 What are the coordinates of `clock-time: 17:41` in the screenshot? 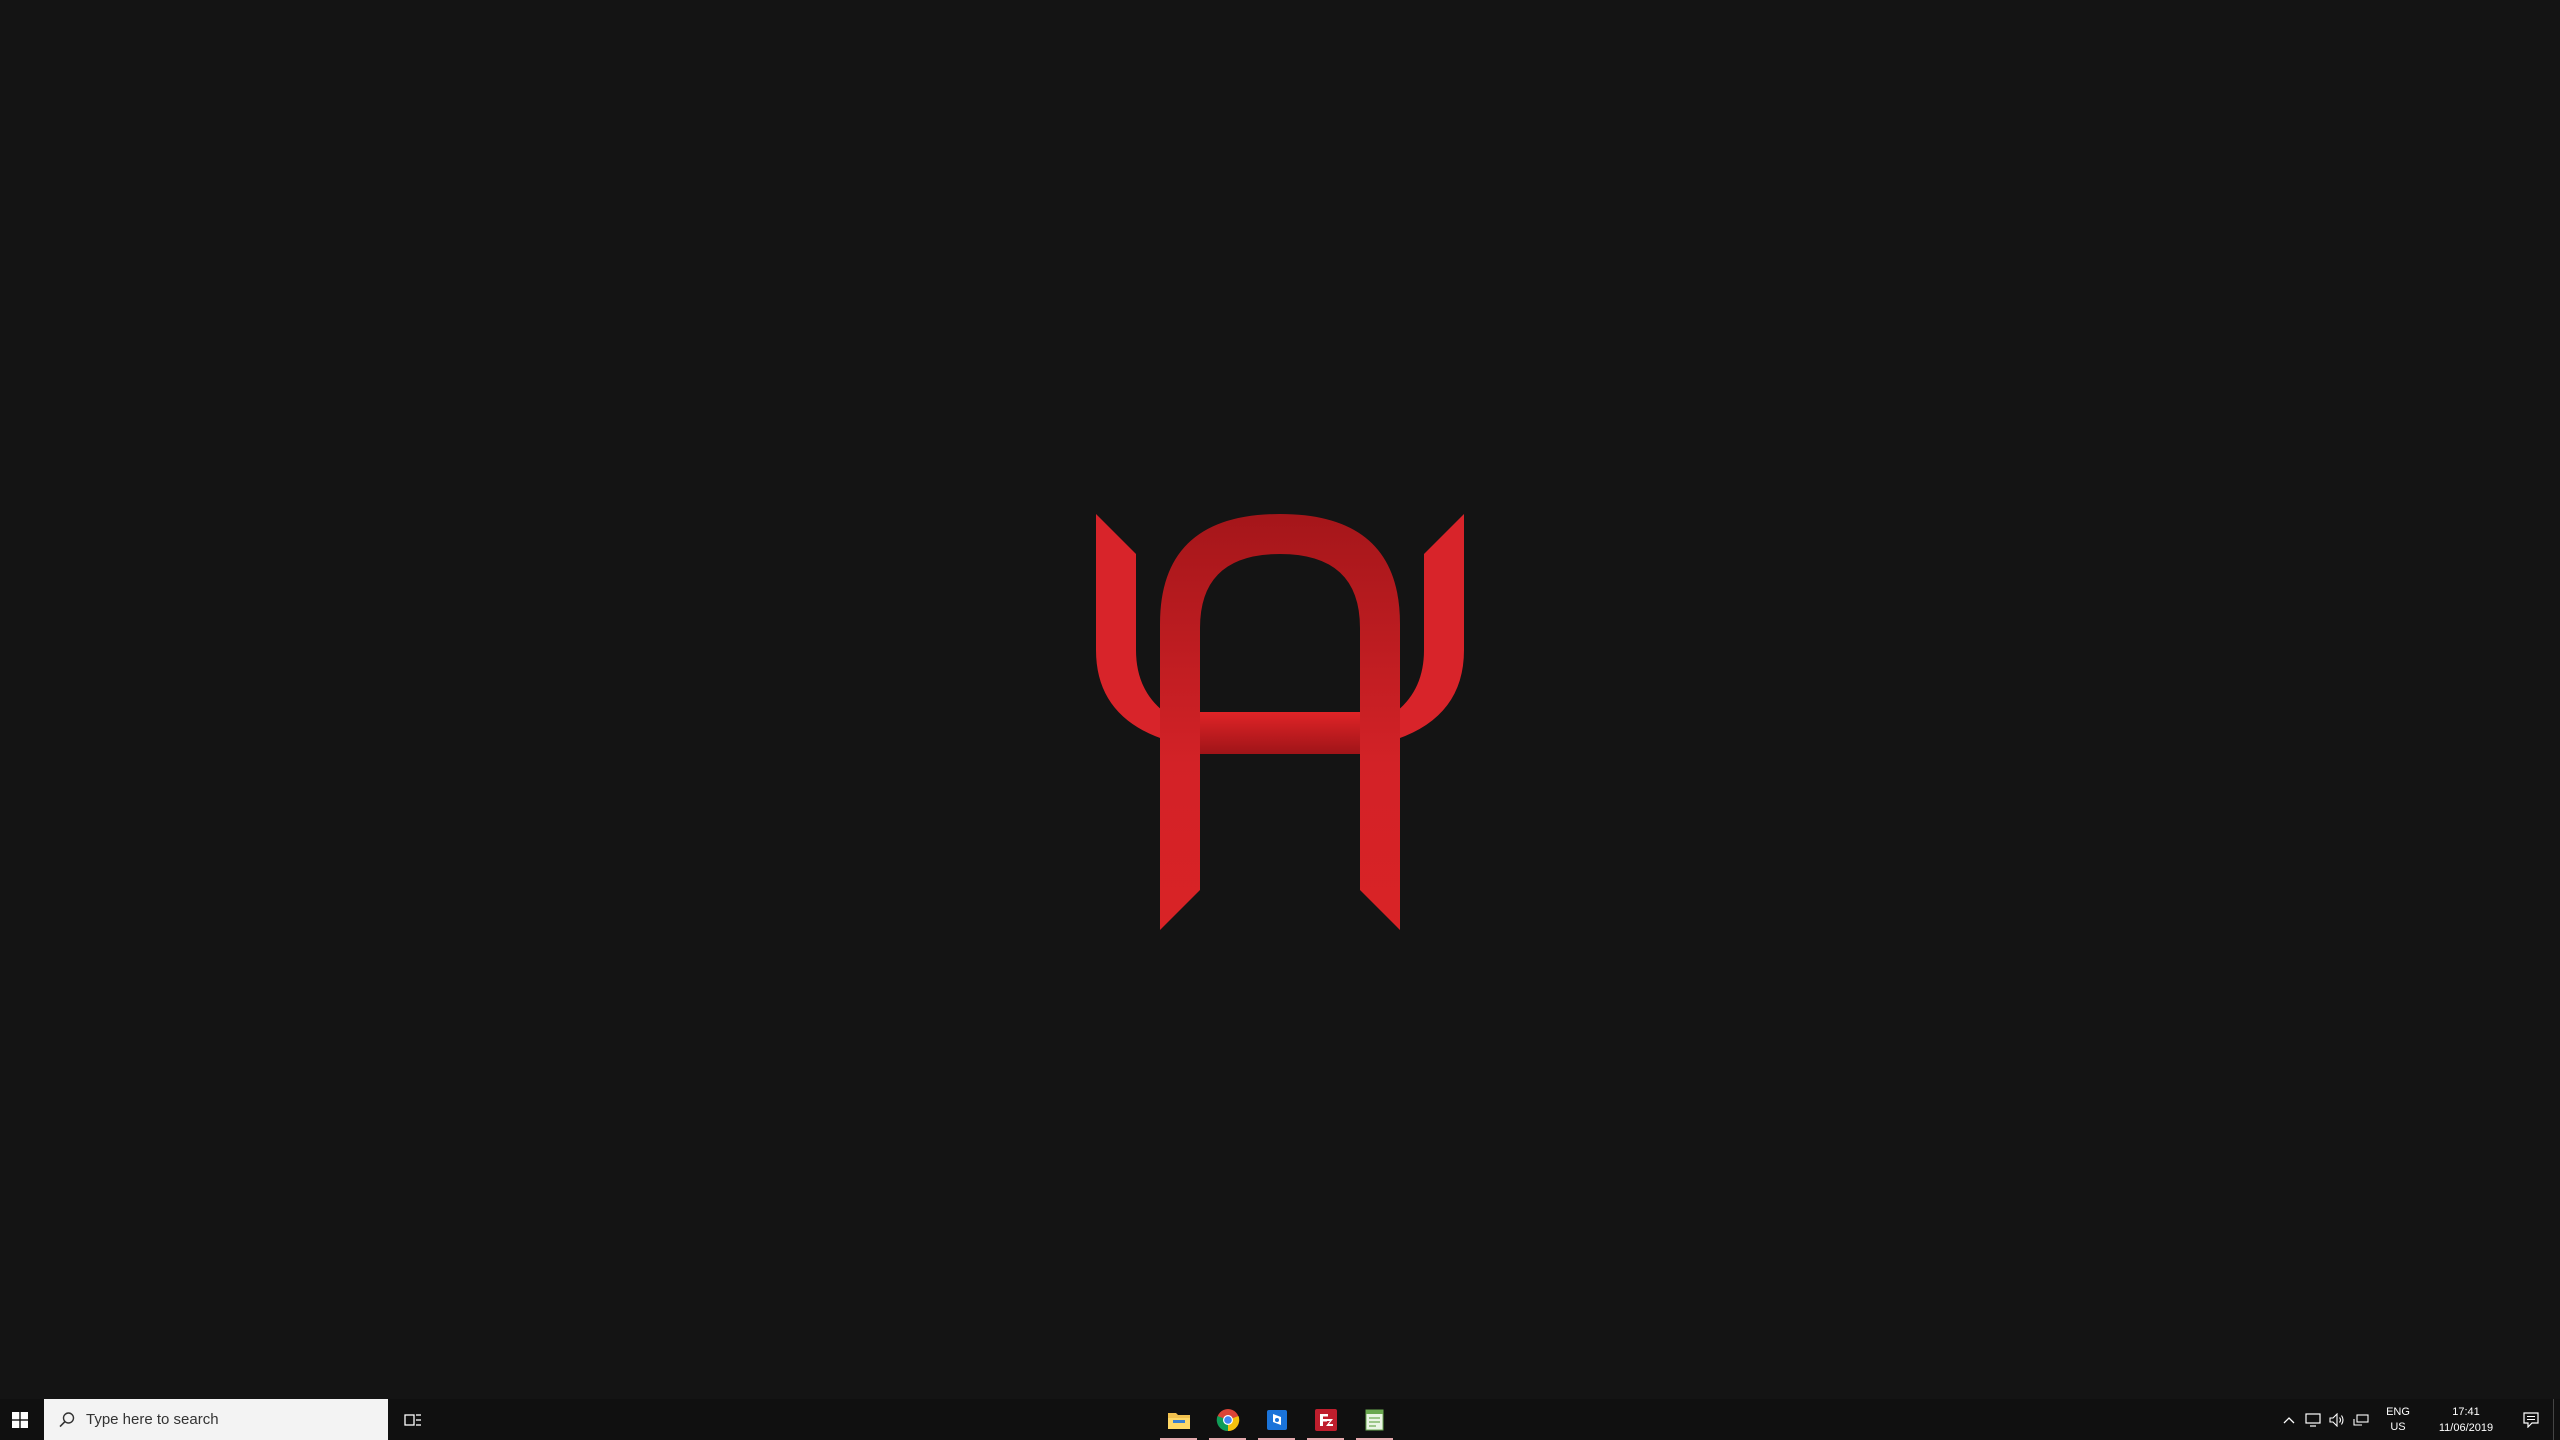 It's located at (2466, 1411).